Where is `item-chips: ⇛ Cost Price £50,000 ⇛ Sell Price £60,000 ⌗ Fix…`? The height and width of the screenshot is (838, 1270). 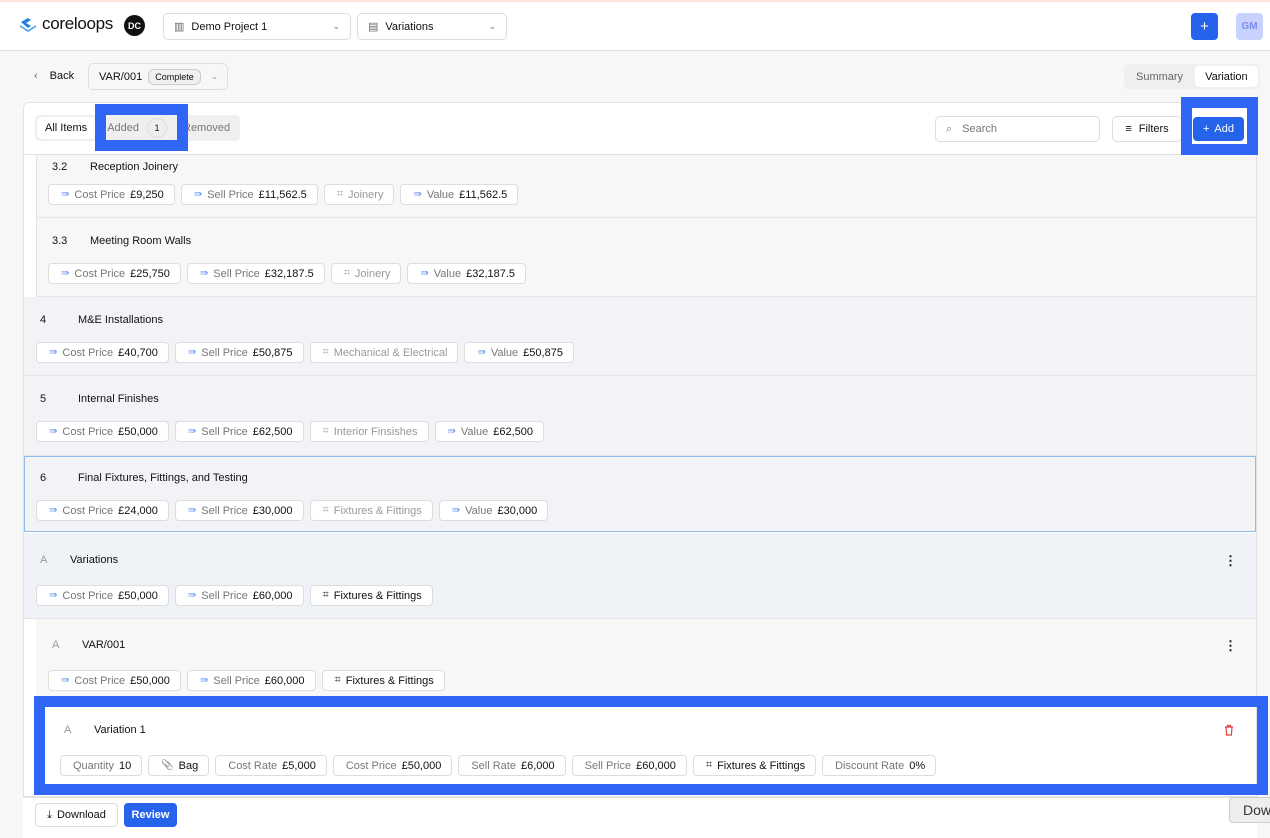 item-chips: ⇛ Cost Price £50,000 ⇛ Sell Price £60,000 ⌗ Fix… is located at coordinates (246, 680).